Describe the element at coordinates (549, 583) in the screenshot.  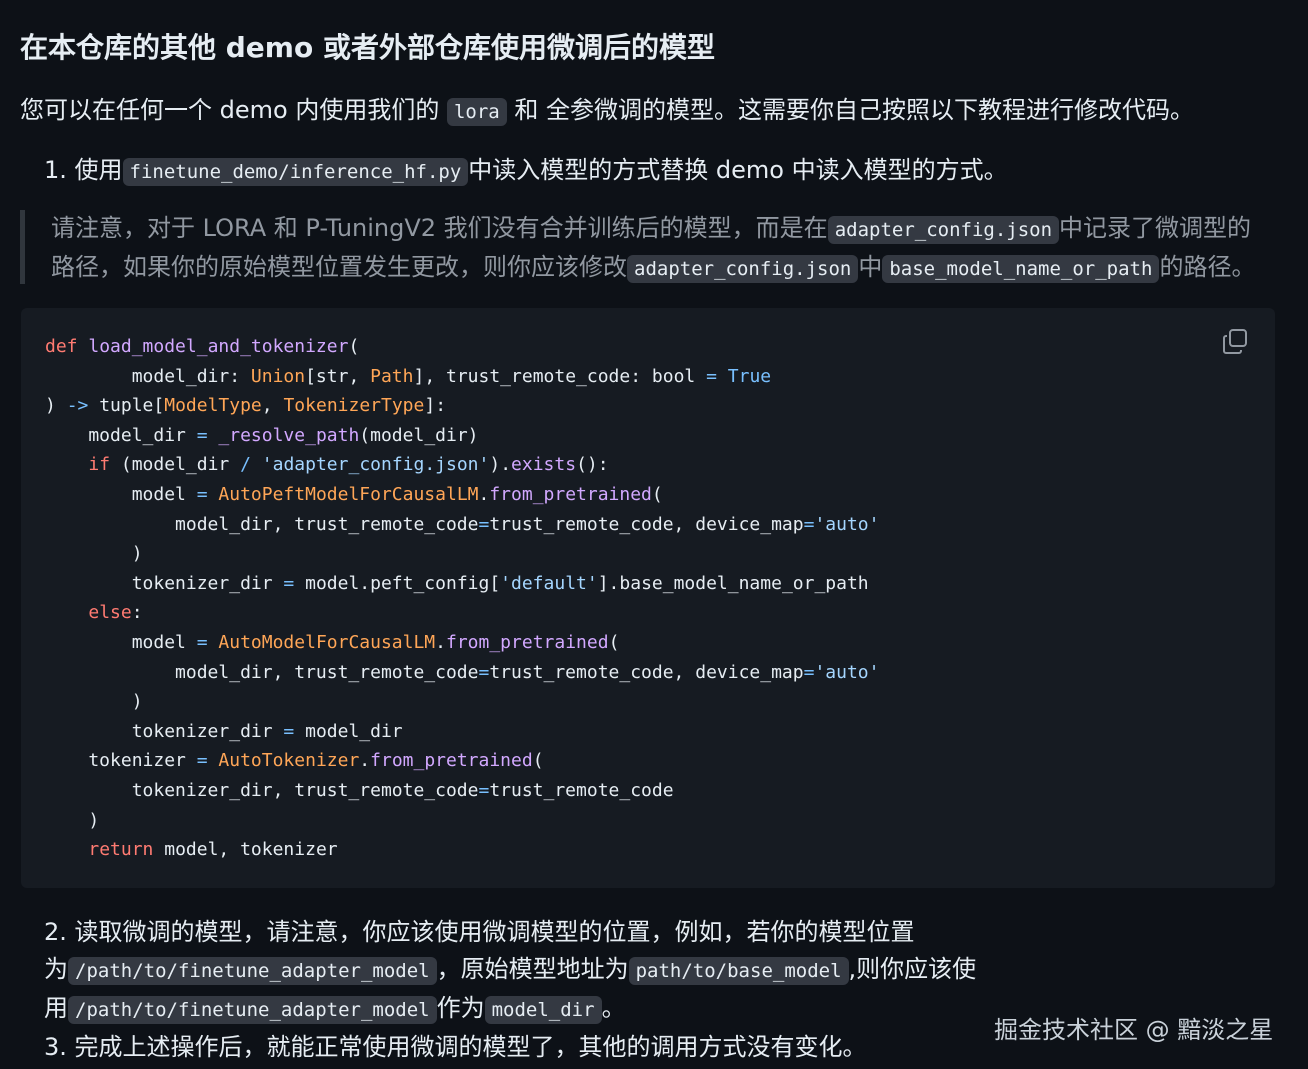
I see `code-token: 'default'` at that location.